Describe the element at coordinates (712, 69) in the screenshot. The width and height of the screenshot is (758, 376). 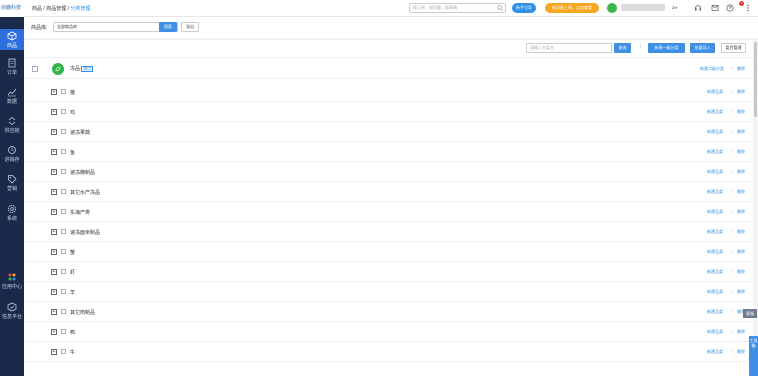
I see `add-subcategory-link: 新建二级分类` at that location.